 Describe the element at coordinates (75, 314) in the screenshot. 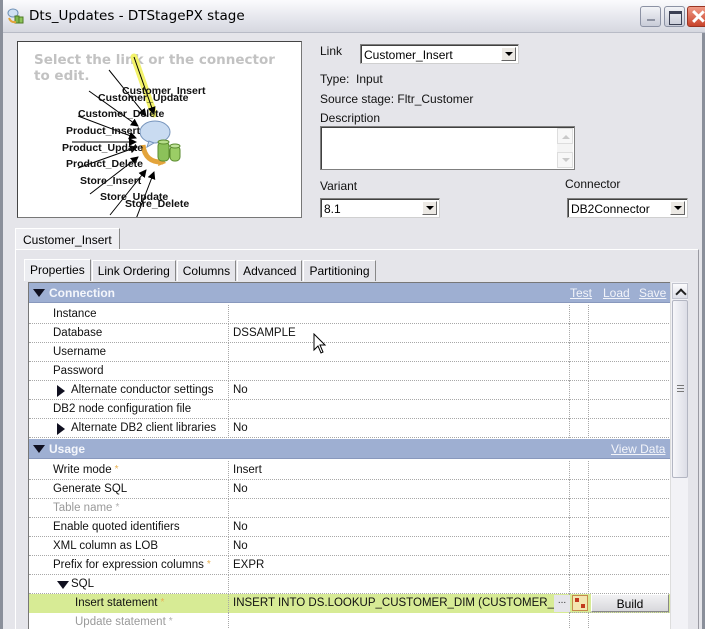

I see `property-name: Instance` at that location.